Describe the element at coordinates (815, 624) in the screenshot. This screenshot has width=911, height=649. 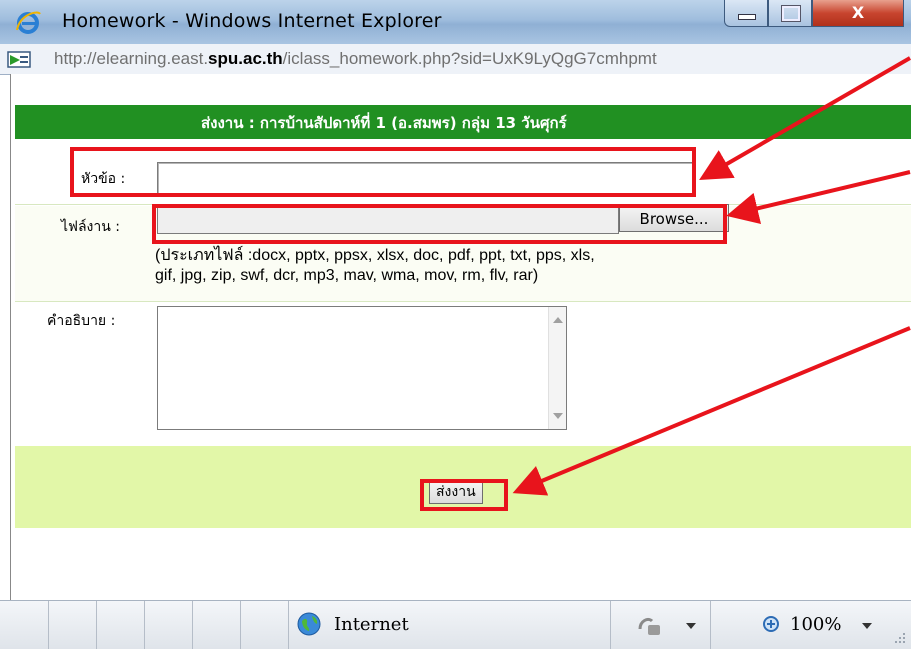
I see `zoom-level: 100%` at that location.